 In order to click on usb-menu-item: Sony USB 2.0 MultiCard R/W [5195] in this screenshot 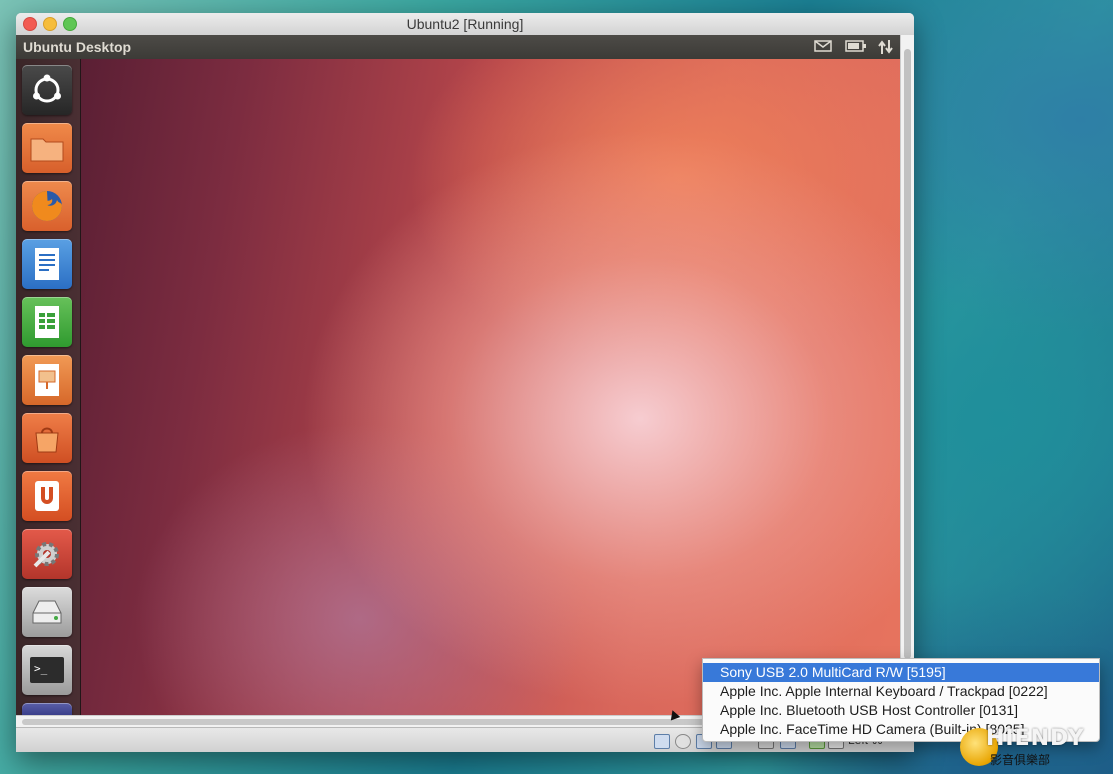, I will do `click(901, 672)`.